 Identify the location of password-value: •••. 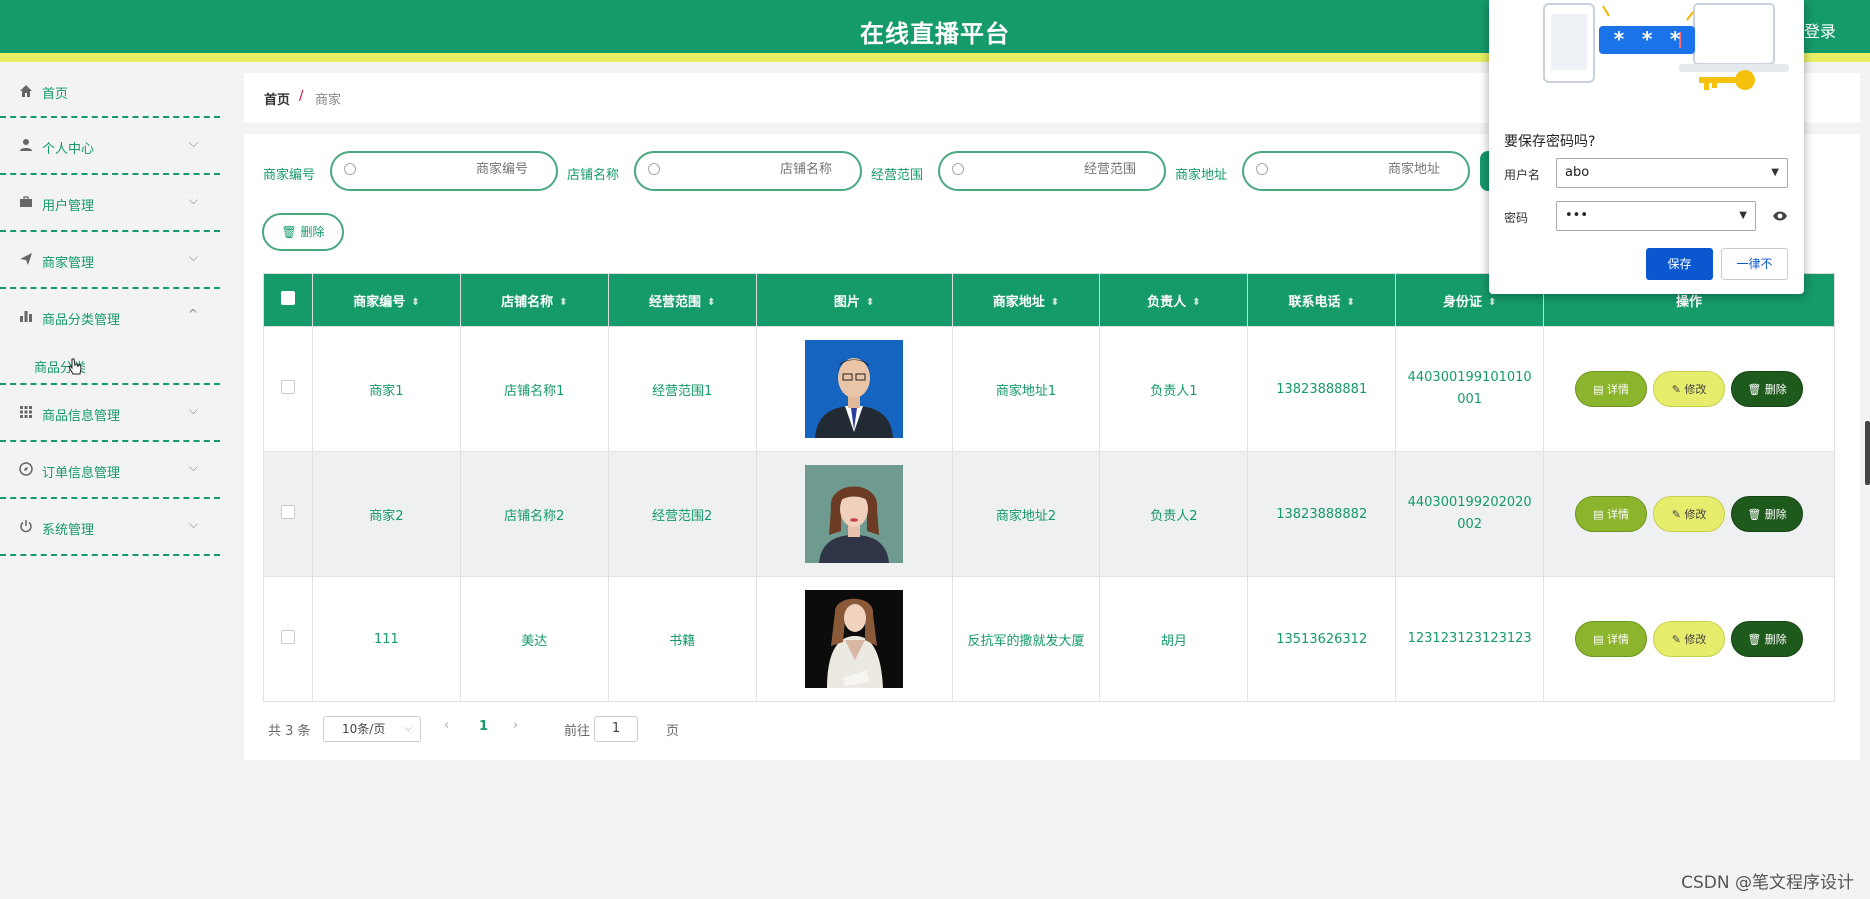
(1577, 215).